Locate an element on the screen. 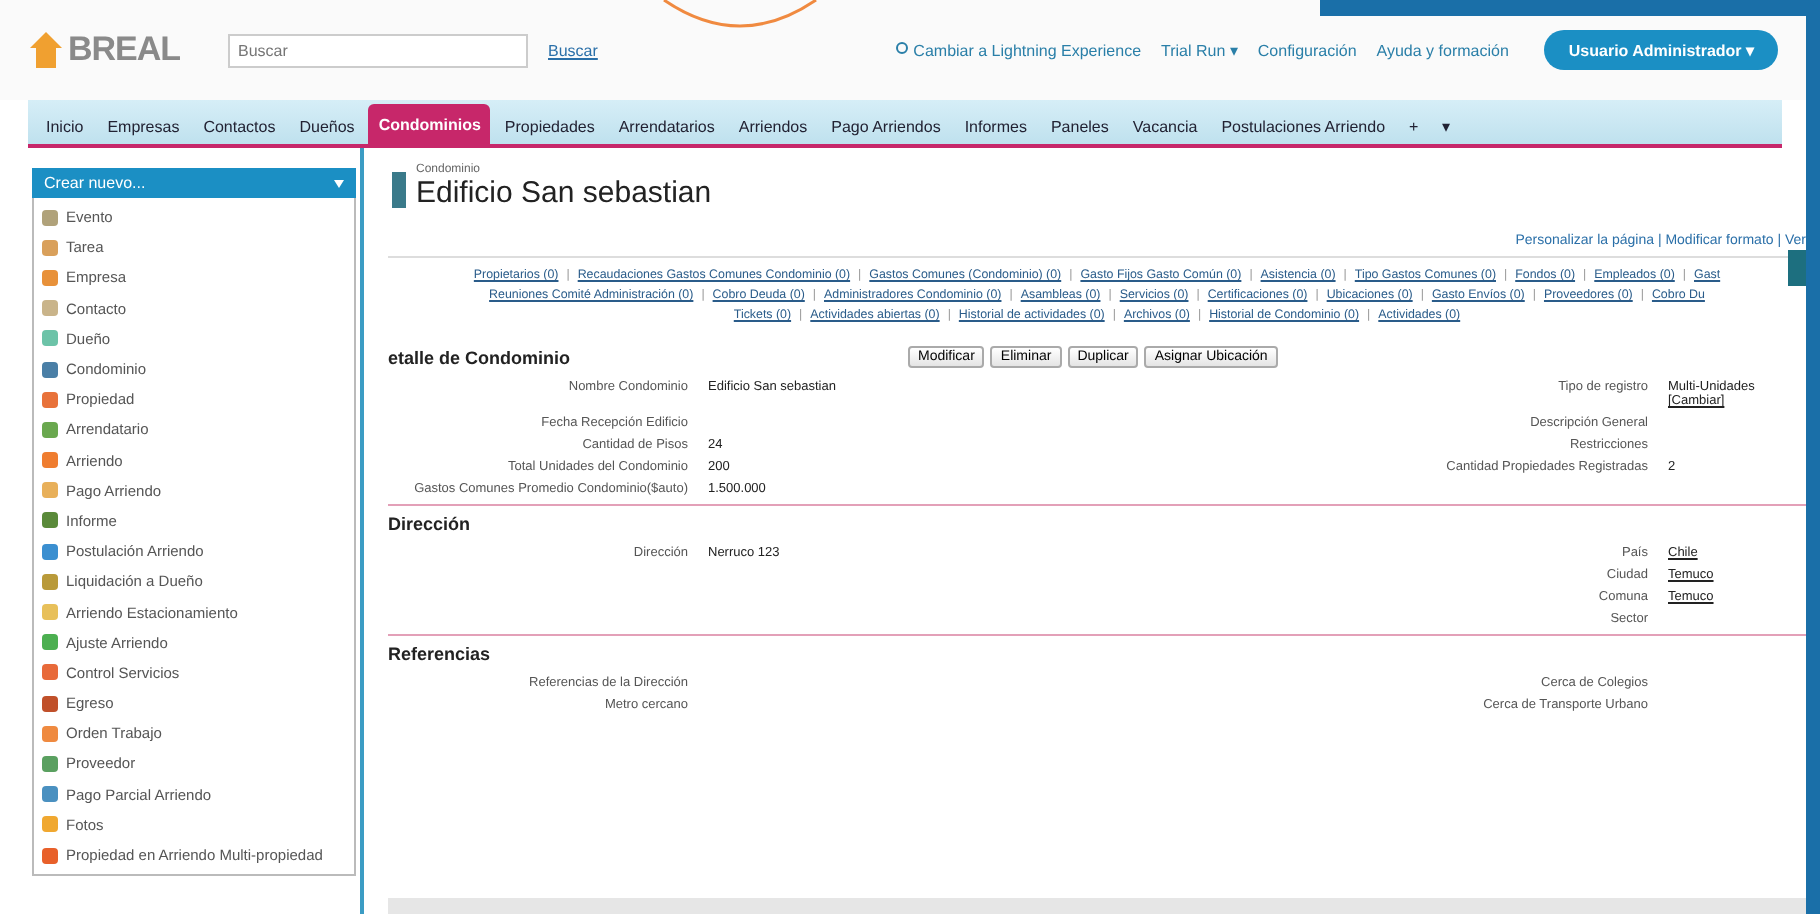 Image resolution: width=1820 pixels, height=914 pixels. nav-tab: Postulaciones Arriendo is located at coordinates (1303, 126).